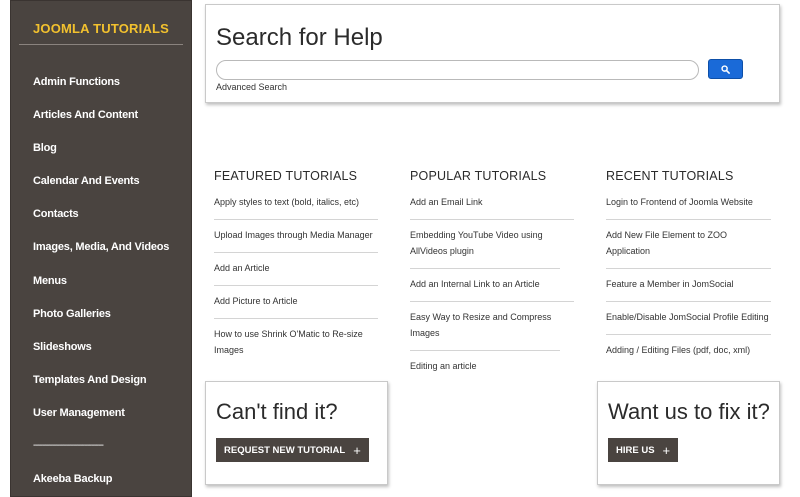 The image size is (800, 497). Describe the element at coordinates (688, 346) in the screenshot. I see `recent-link-5: Adding / Editing Files (pdf, doc, xml)` at that location.